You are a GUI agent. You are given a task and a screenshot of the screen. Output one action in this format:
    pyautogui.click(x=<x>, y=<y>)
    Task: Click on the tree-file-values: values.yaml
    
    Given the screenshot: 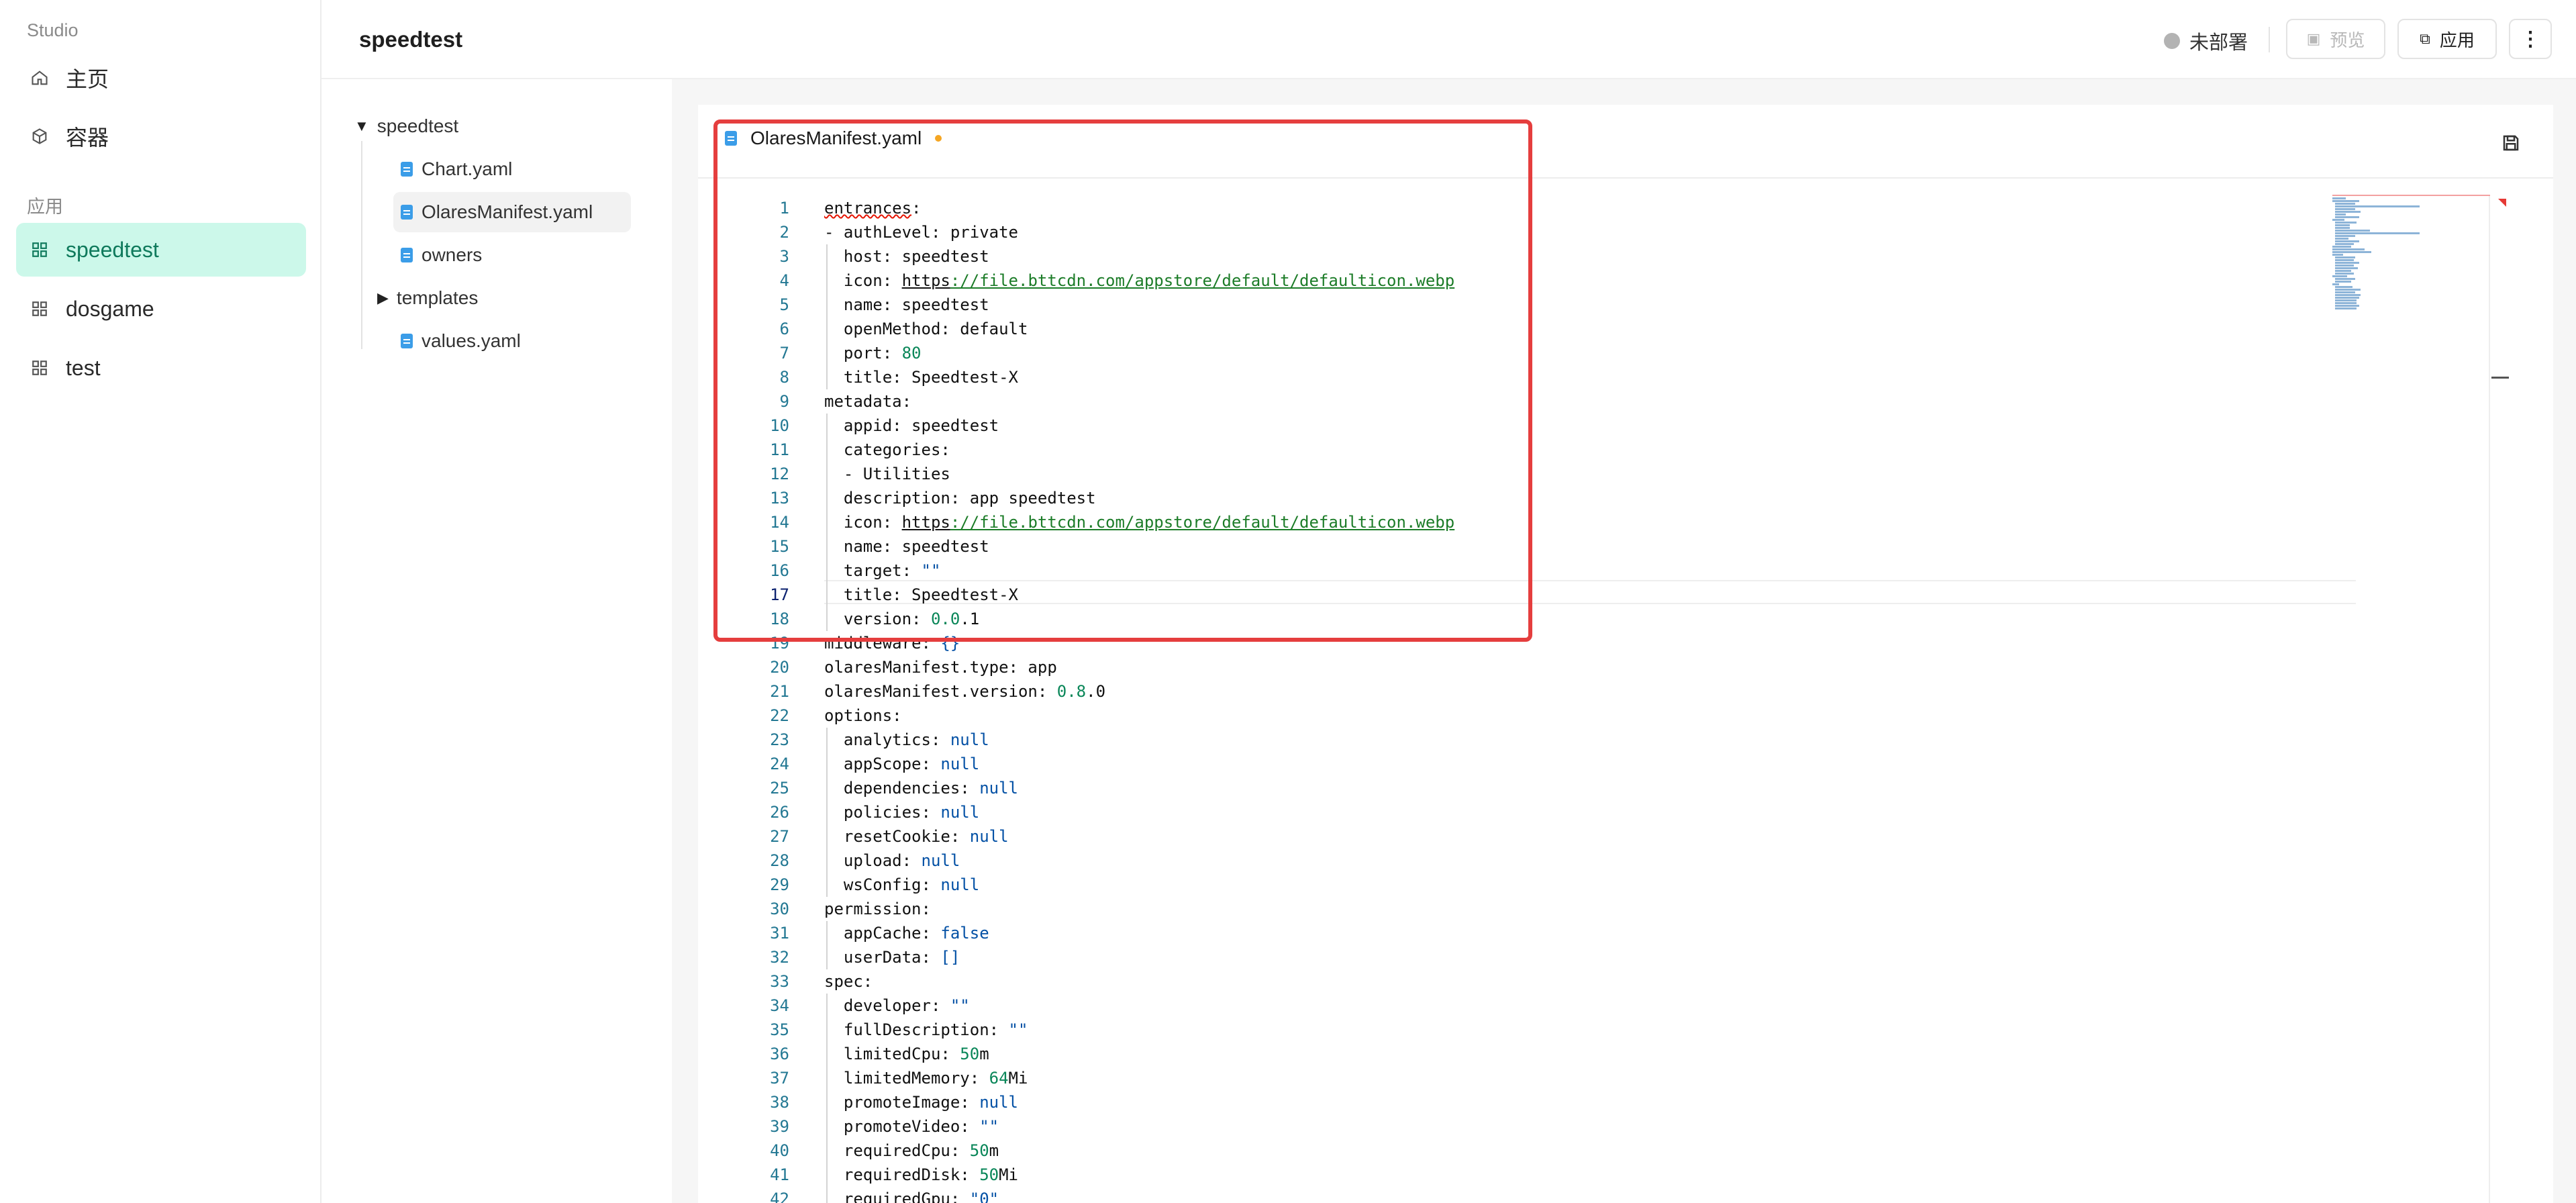 What is the action you would take?
    pyautogui.click(x=510, y=341)
    